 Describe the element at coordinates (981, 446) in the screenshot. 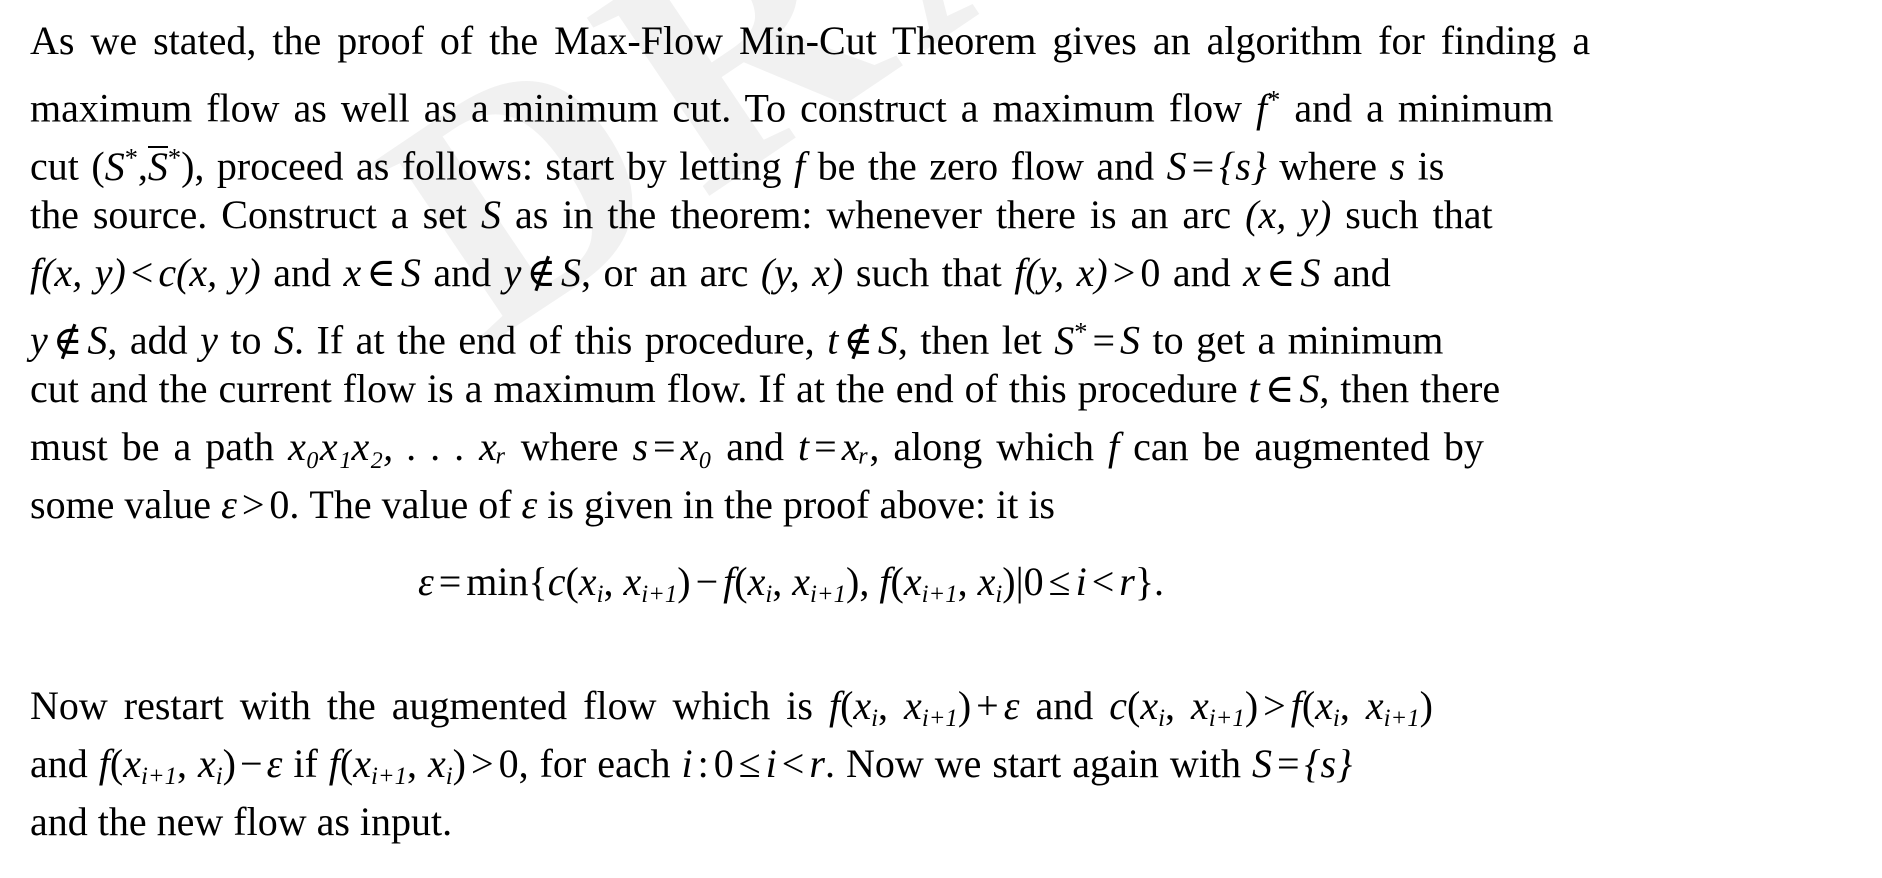

I see `line-text: , along which` at that location.